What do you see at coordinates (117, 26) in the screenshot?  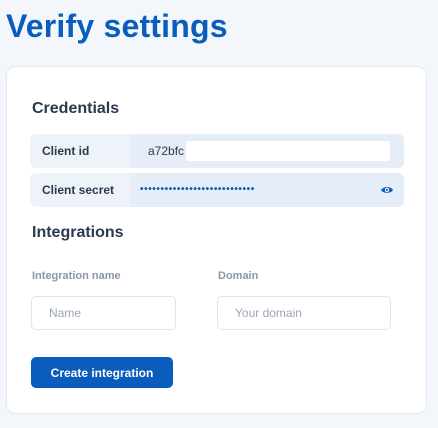 I see `page-title: Verify settings` at bounding box center [117, 26].